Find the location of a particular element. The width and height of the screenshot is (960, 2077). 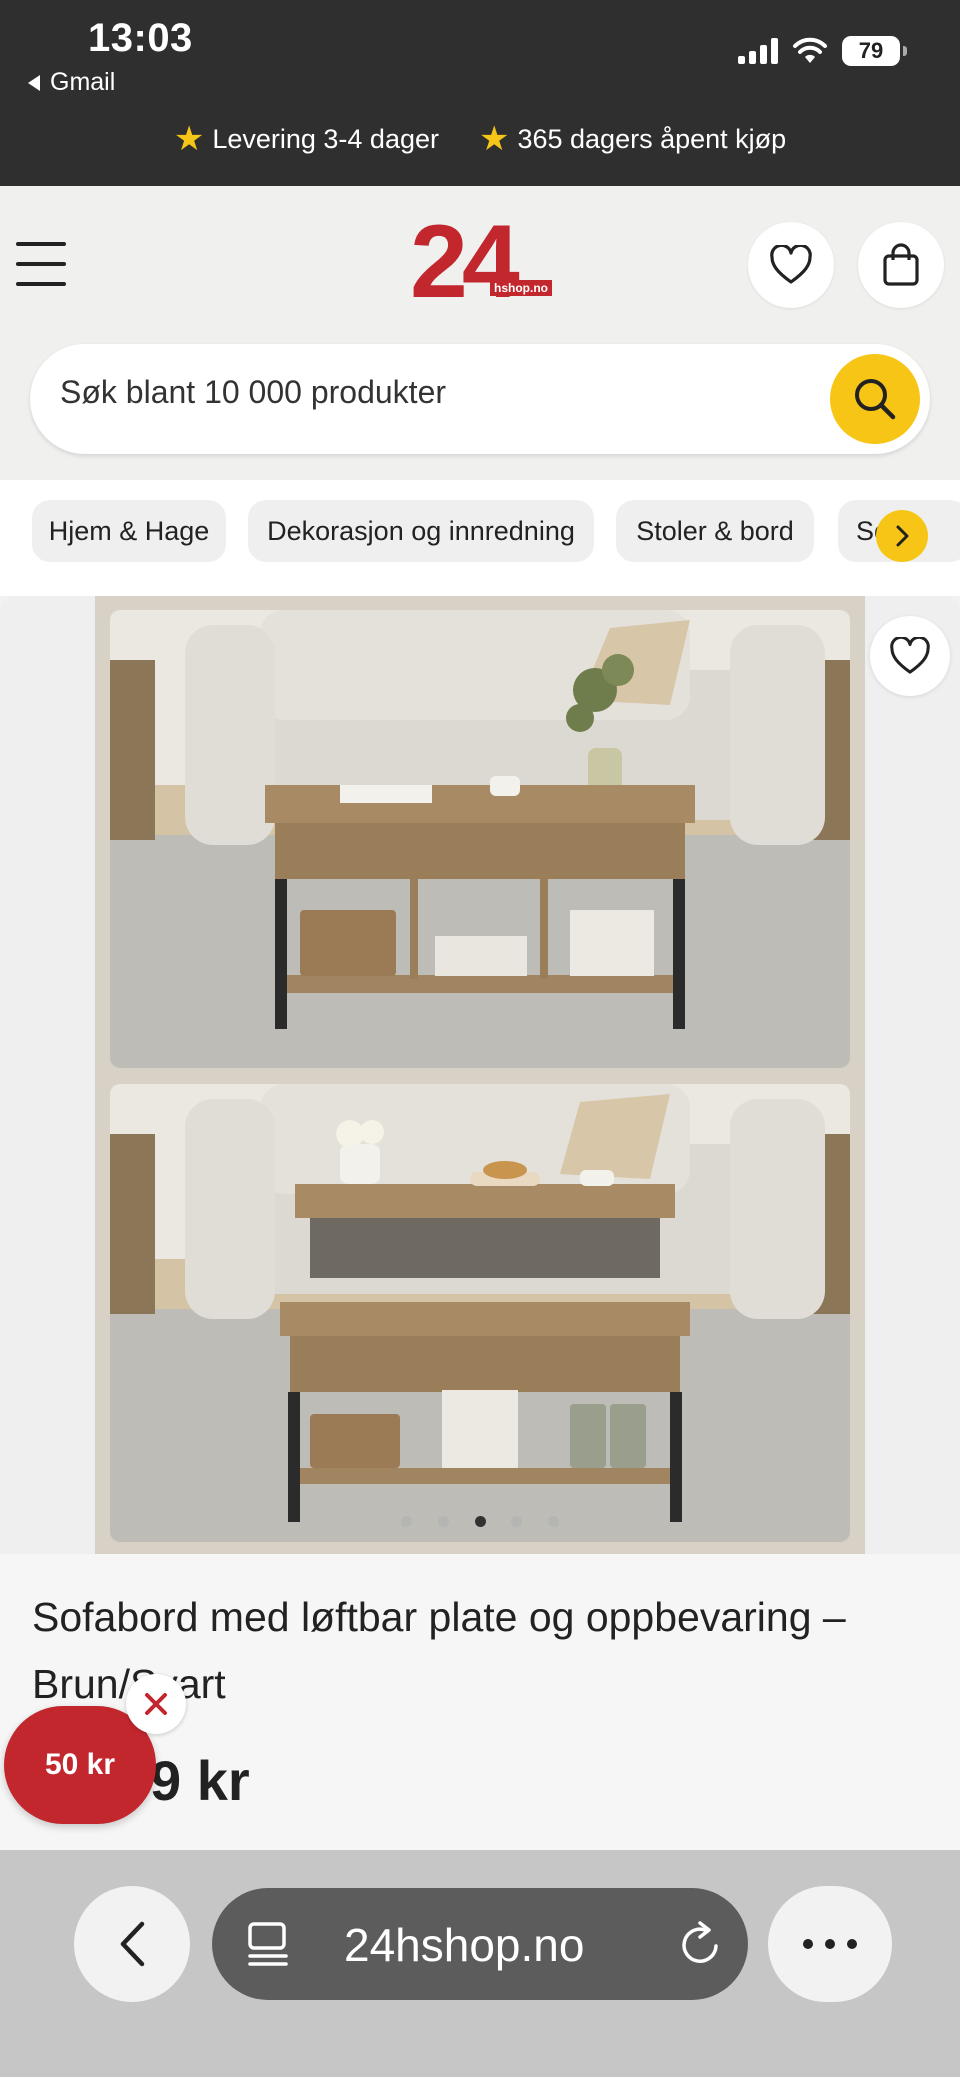

more-options-button is located at coordinates (830, 1944).